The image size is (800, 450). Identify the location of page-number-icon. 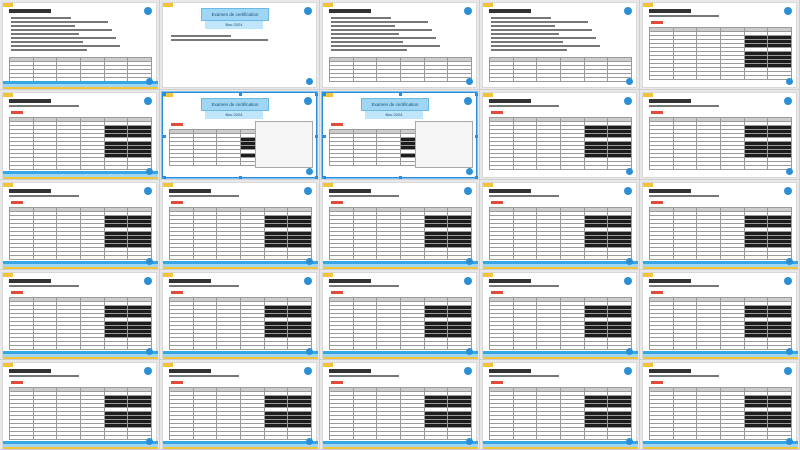
(629, 261).